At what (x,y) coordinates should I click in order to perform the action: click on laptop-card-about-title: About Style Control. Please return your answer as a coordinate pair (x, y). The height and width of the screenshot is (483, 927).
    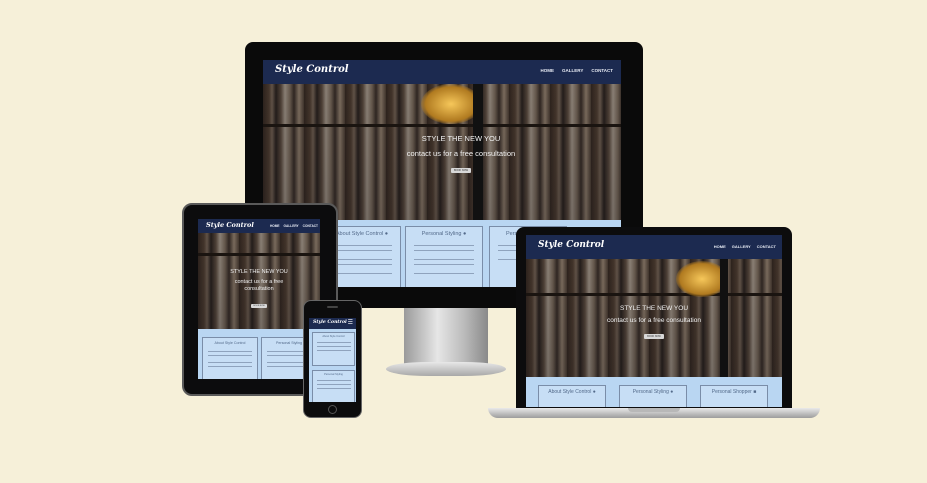
    Looking at the image, I should click on (570, 392).